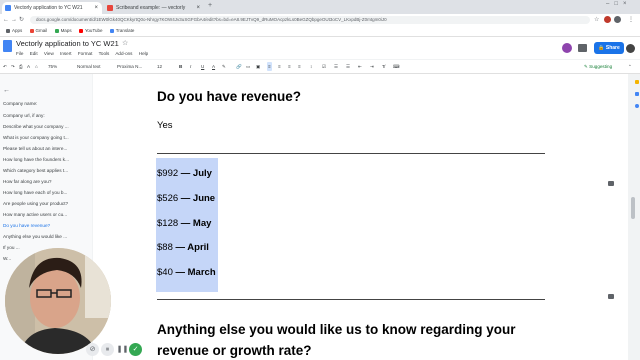 This screenshot has width=640, height=360. Describe the element at coordinates (633, 208) in the screenshot. I see `scrollbar-thumb` at that location.